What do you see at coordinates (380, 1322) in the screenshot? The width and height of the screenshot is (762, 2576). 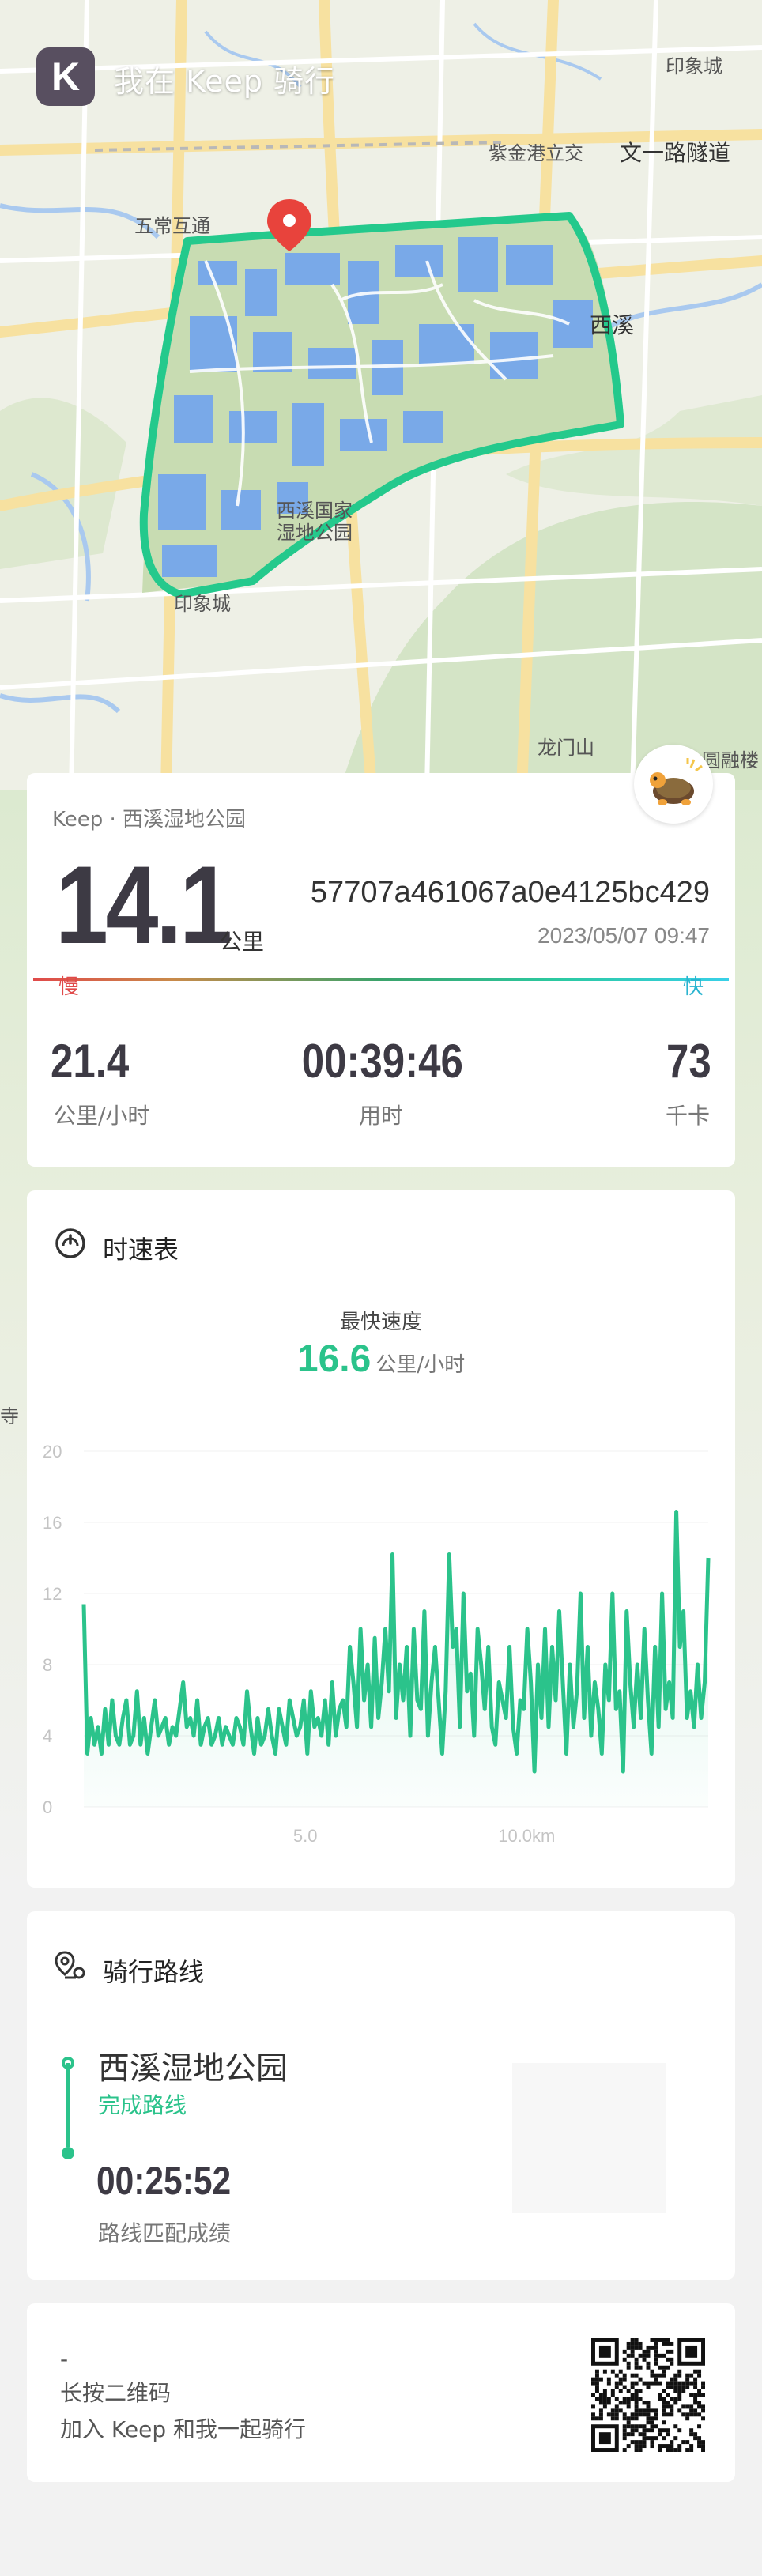 I see `max-speed-label: 最快速度` at bounding box center [380, 1322].